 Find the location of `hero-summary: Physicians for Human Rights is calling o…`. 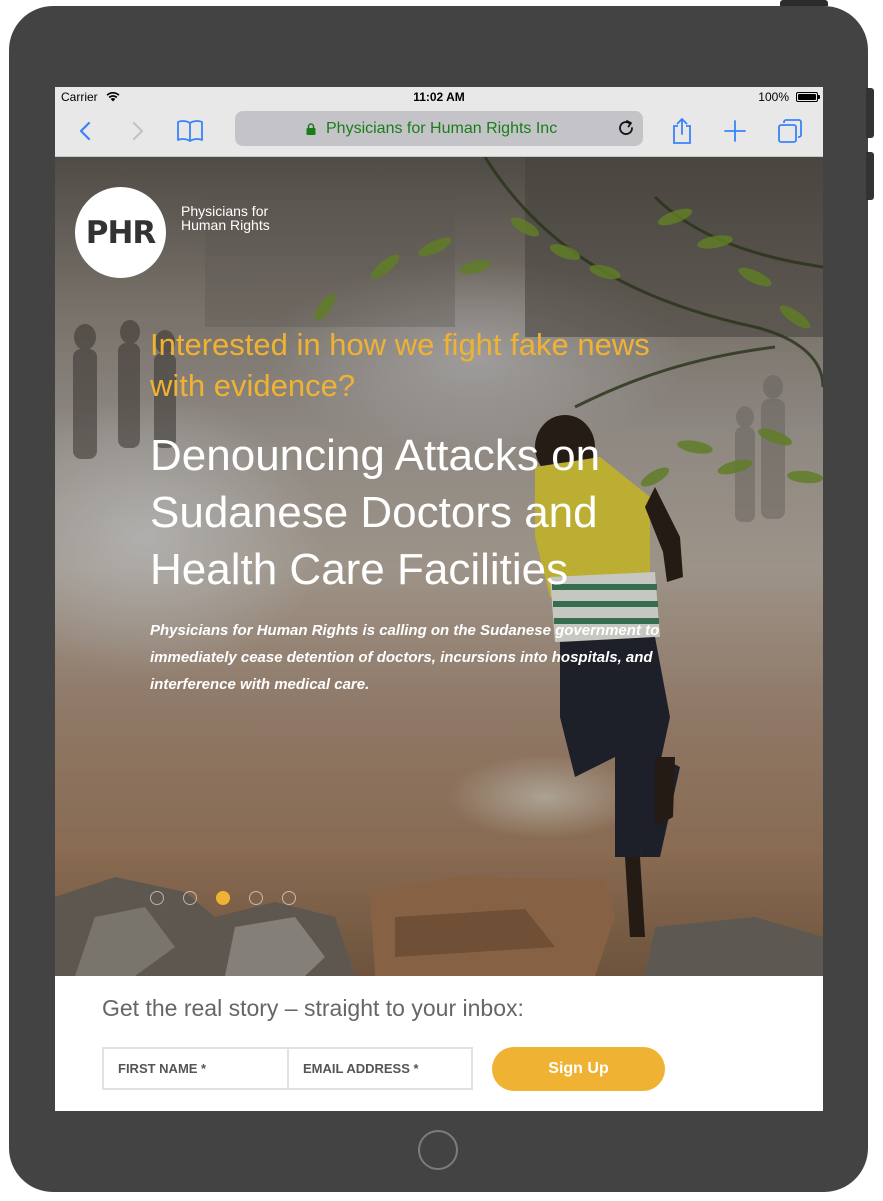

hero-summary: Physicians for Human Rights is calling o… is located at coordinates (405, 657).